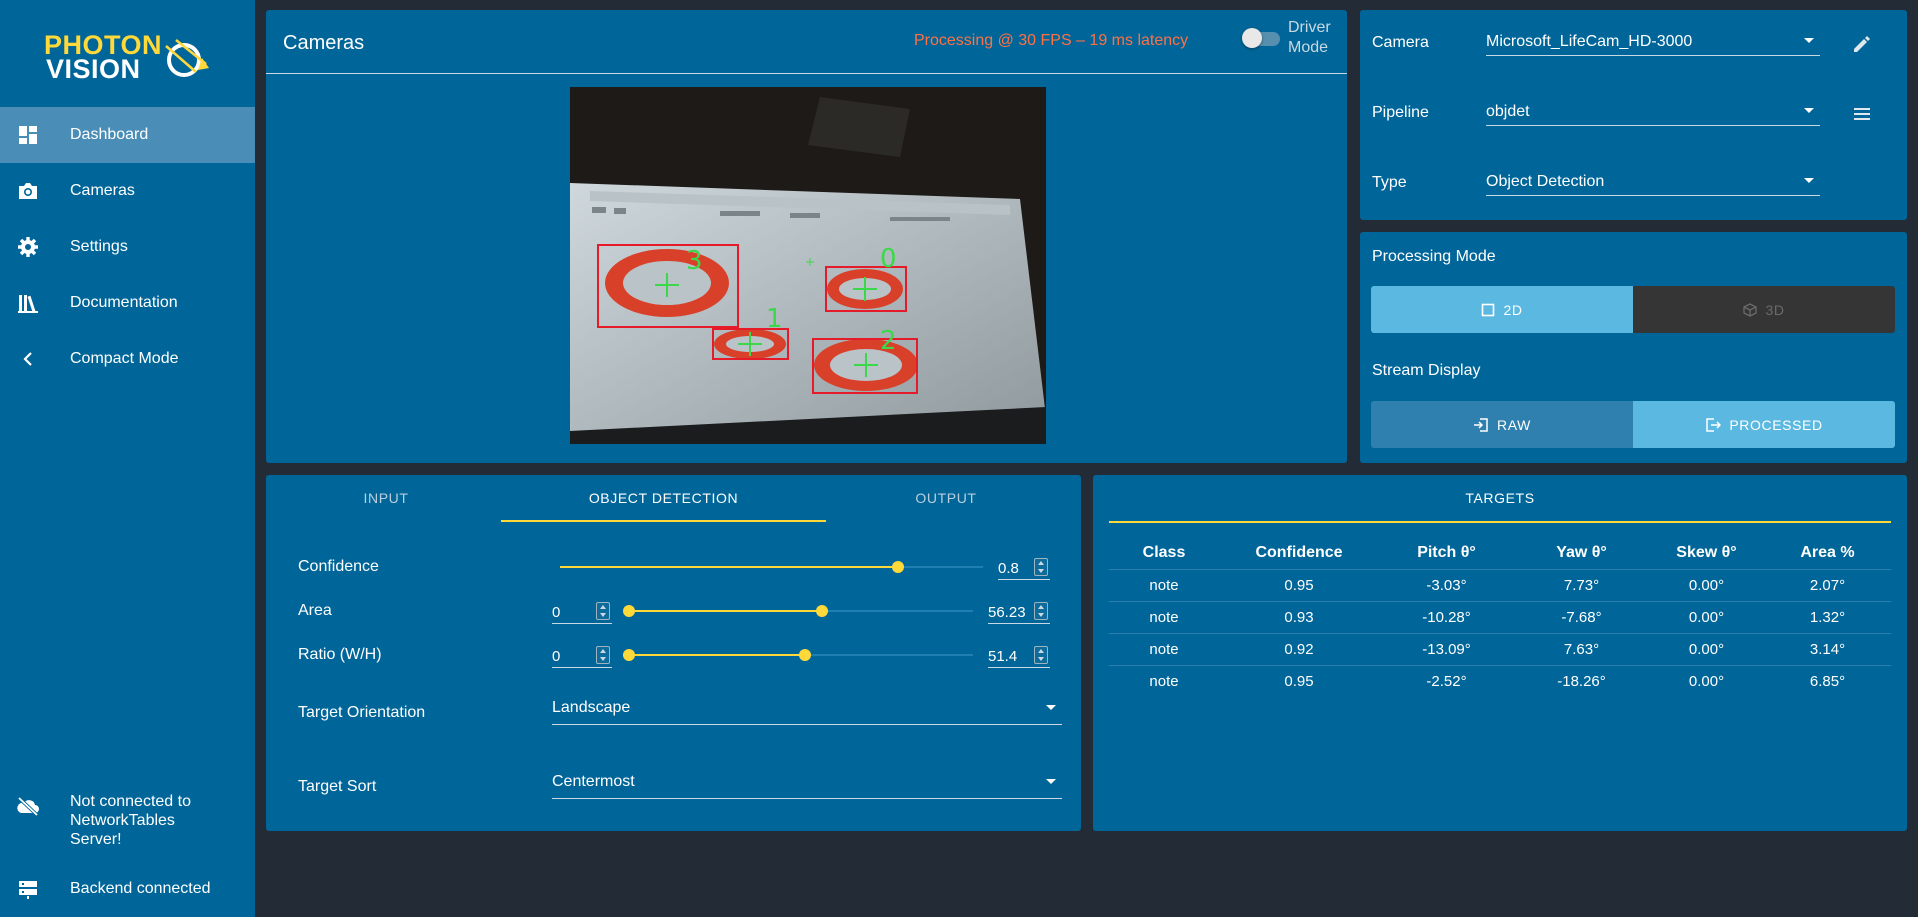 This screenshot has height=917, width=1918. I want to click on ratio-label: Ratio (W/H), so click(340, 654).